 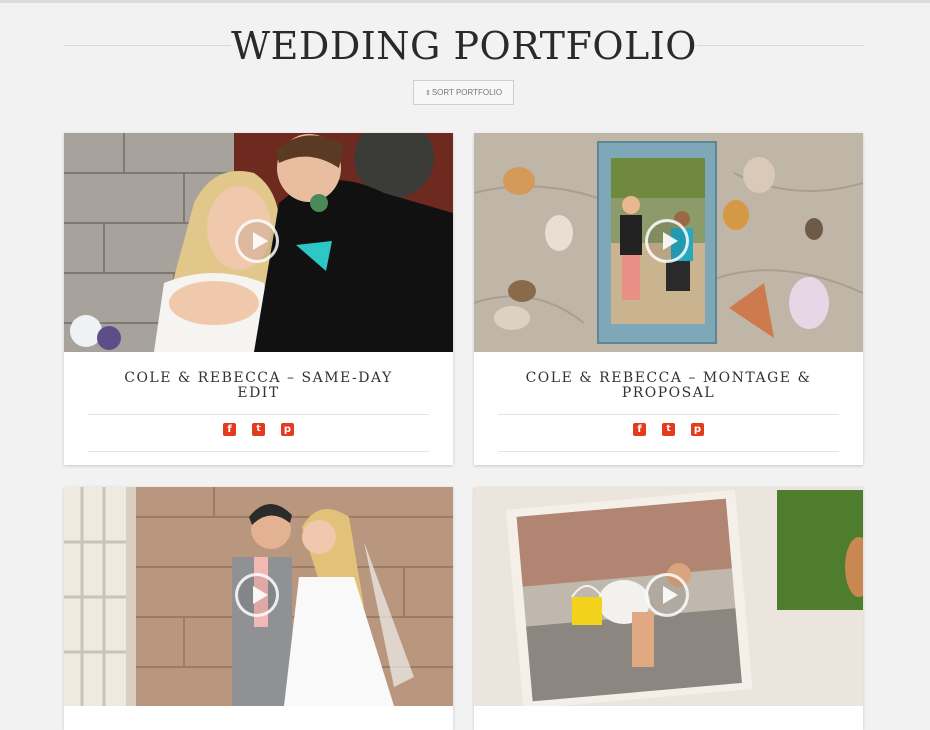 I want to click on sort-portfolio-button: ⇕SORT PORTFOLIO, so click(x=463, y=92).